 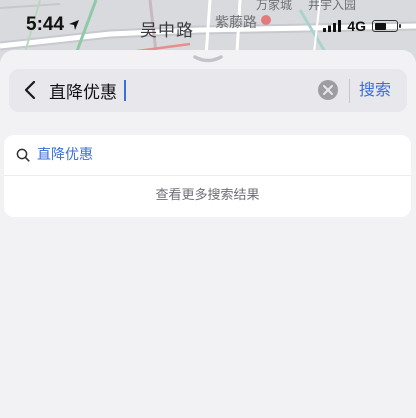 I want to click on cellular-signal-icon, so click(x=332, y=26).